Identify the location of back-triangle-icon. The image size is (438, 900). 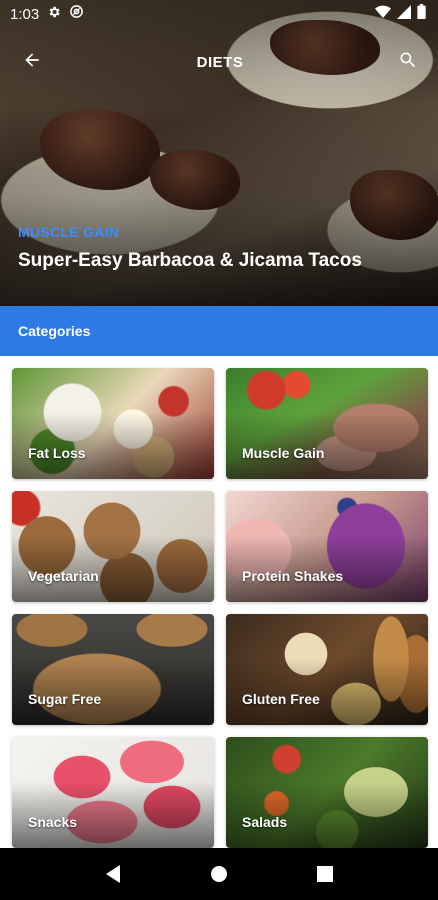
(113, 874).